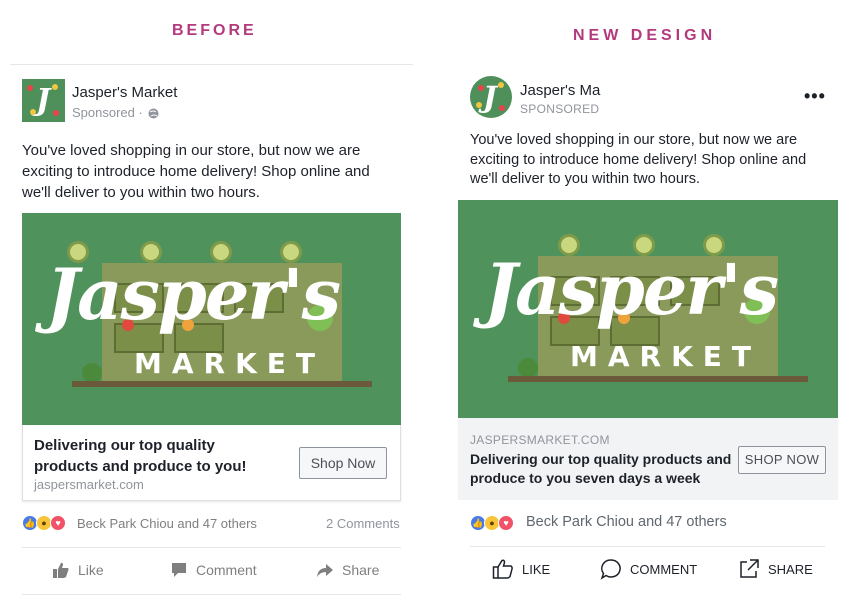  Describe the element at coordinates (782, 460) in the screenshot. I see `shop-now-button: SHOP NOW` at that location.